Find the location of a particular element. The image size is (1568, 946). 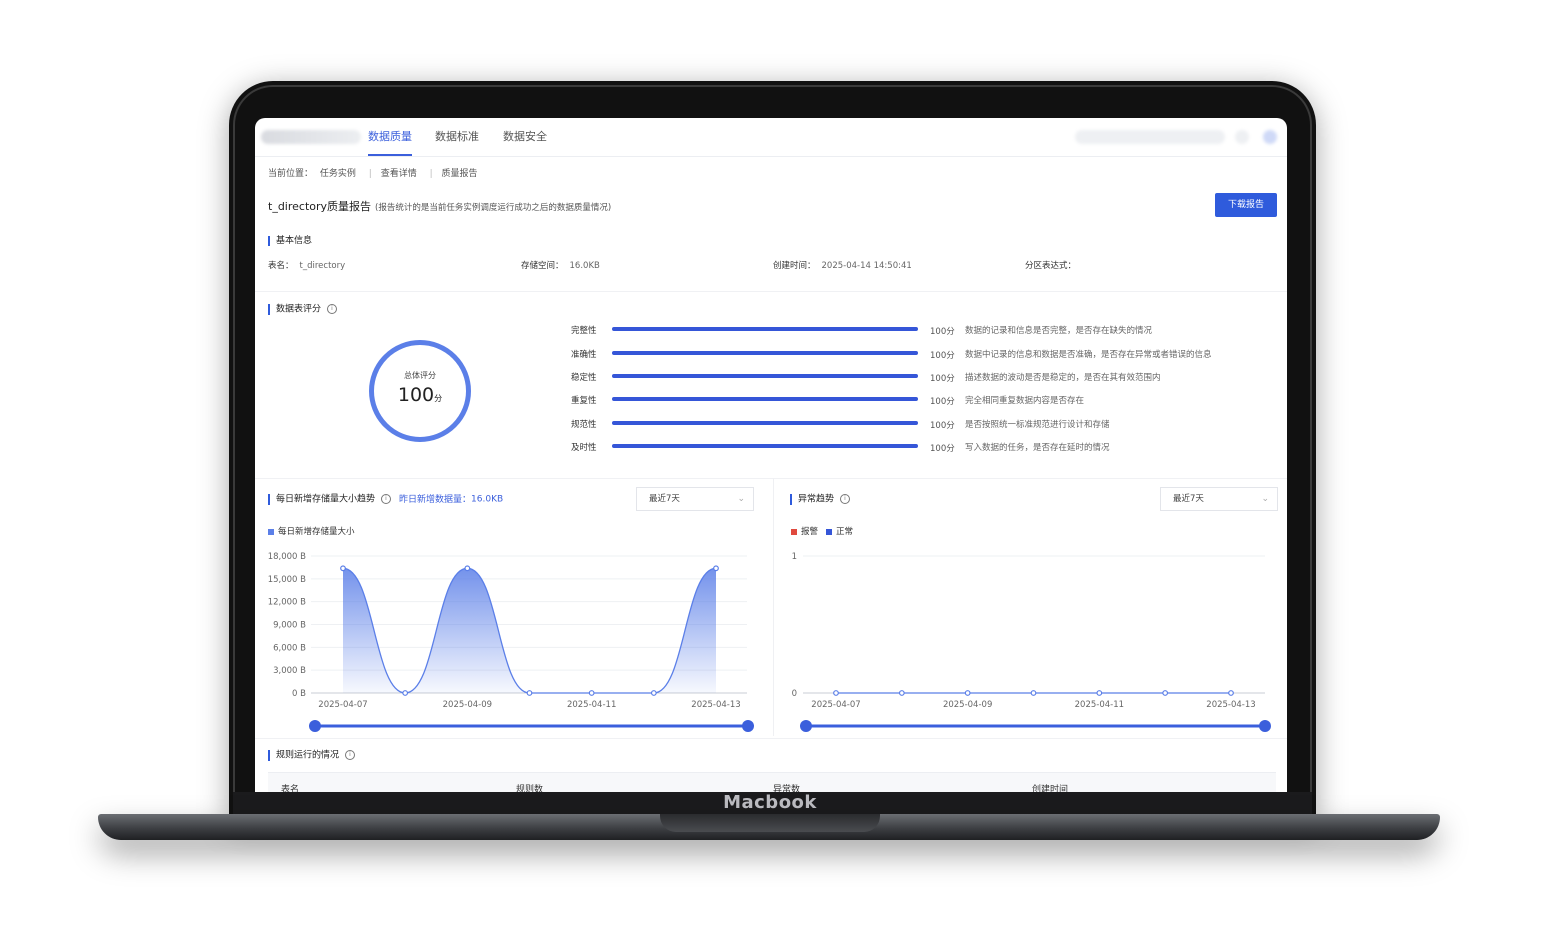

breadcrumb-item-details: 查看详情 is located at coordinates (399, 174).